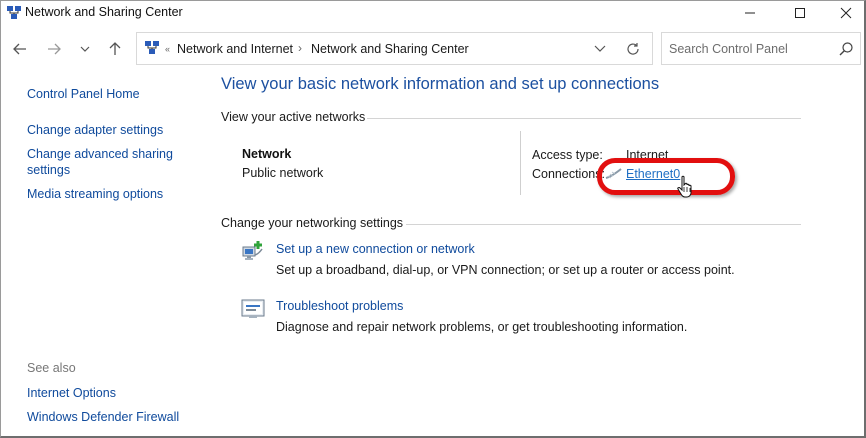 This screenshot has width=866, height=438. I want to click on windows-defender-firewall-link: Windows Defender Firewall, so click(103, 417).